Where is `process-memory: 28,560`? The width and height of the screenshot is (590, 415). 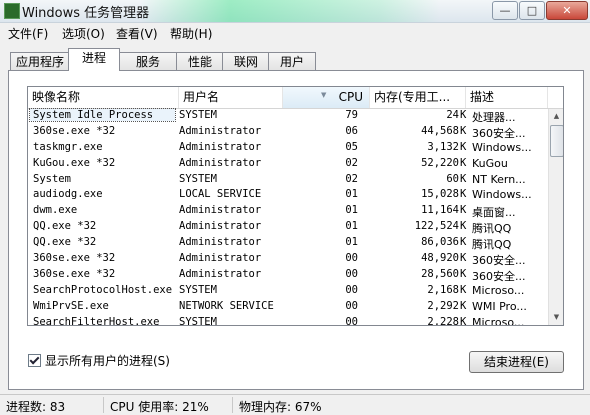 process-memory: 28,560 is located at coordinates (440, 273).